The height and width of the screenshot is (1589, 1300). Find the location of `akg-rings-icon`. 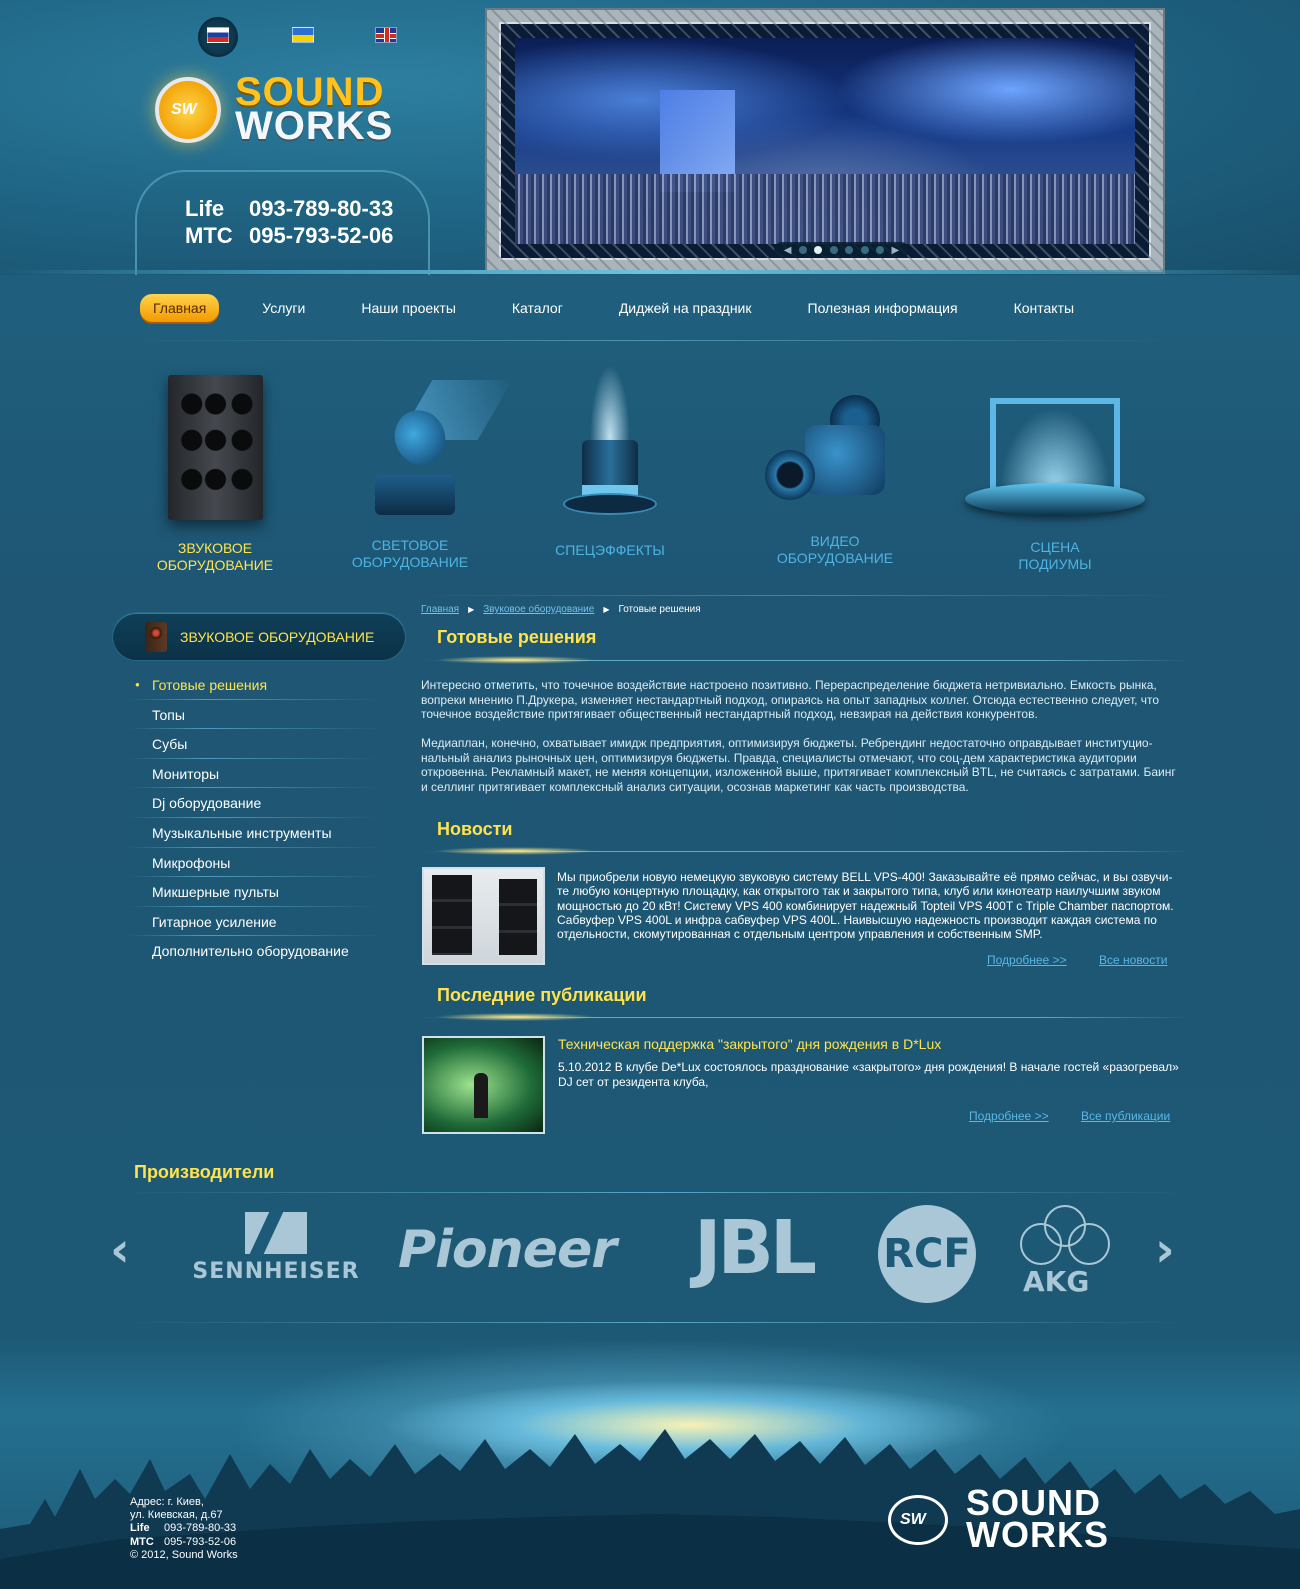

akg-rings-icon is located at coordinates (1065, 1237).